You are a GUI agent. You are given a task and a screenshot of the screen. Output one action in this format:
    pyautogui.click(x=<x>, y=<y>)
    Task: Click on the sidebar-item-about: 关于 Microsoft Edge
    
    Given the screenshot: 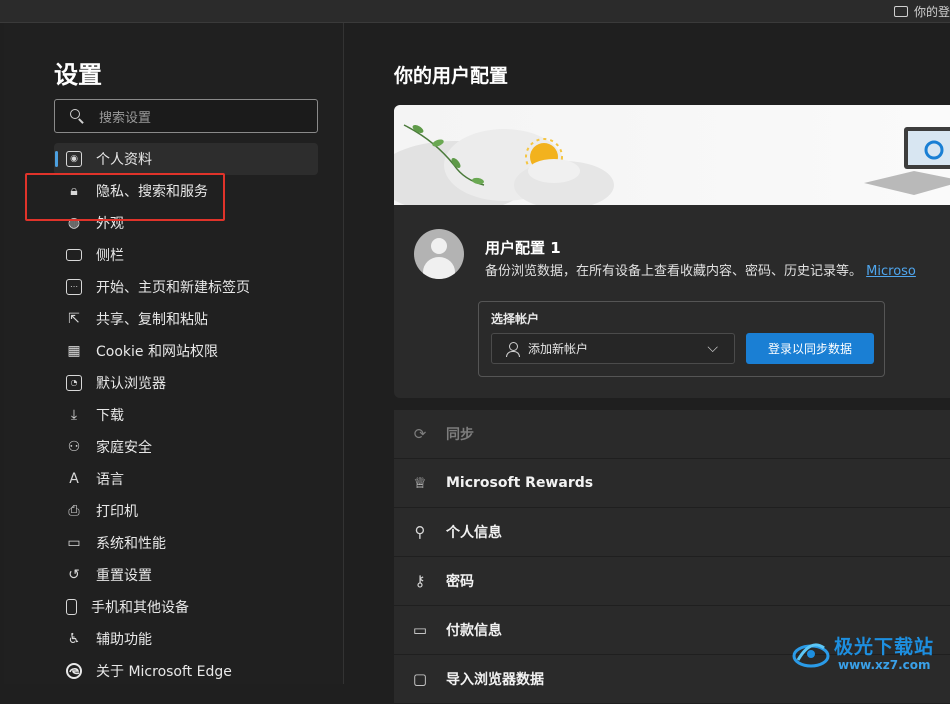 What is the action you would take?
    pyautogui.click(x=186, y=671)
    